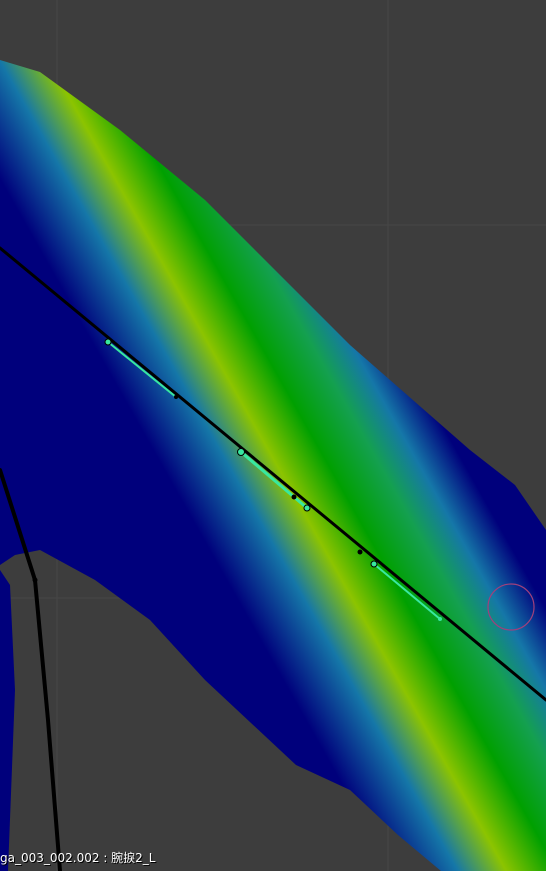 The image size is (546, 871). What do you see at coordinates (7, 720) in the screenshot?
I see `weight-paint-mesh-fragment` at bounding box center [7, 720].